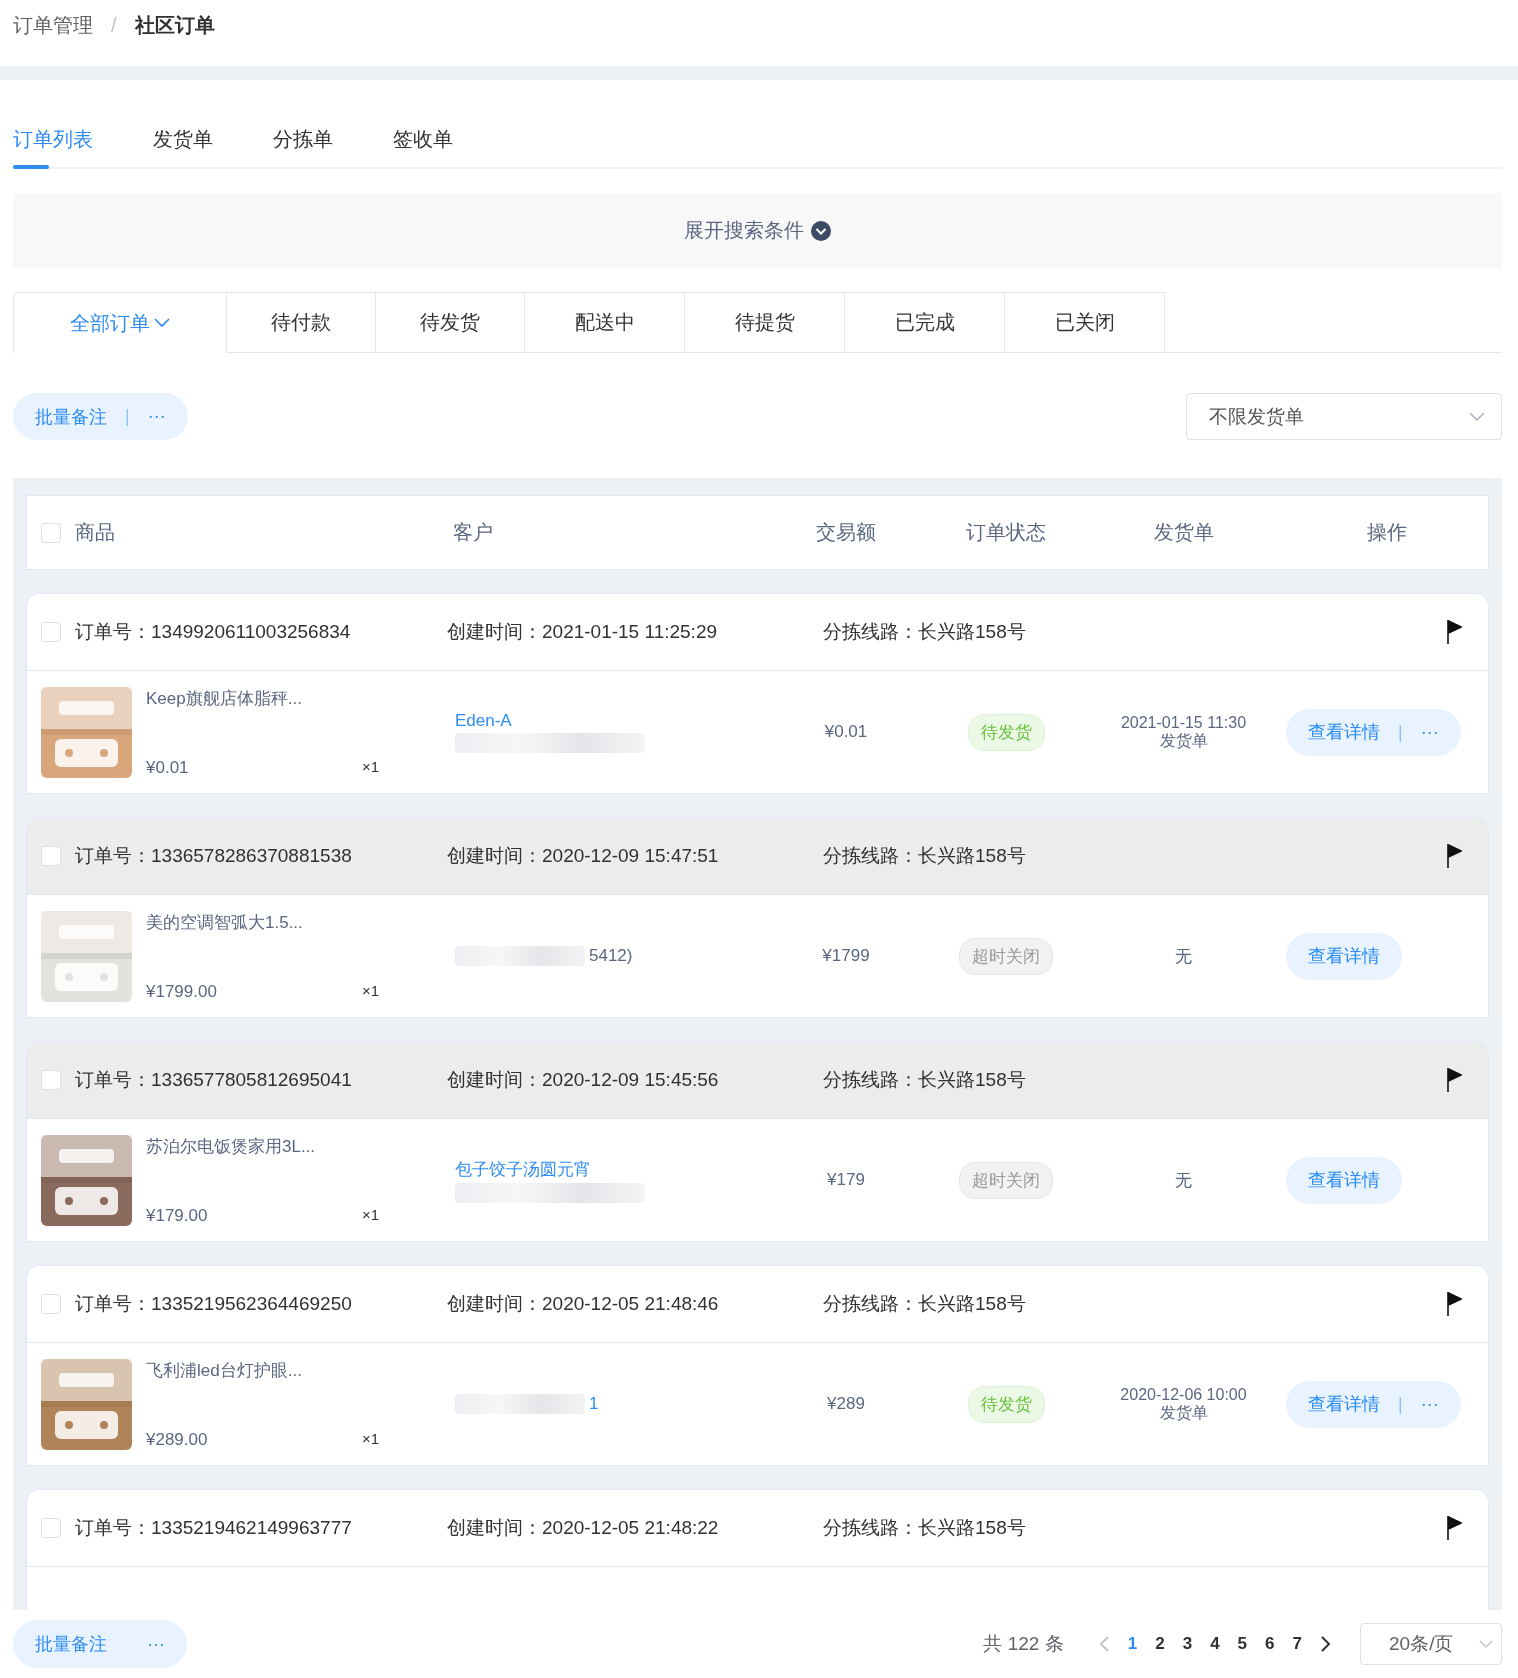  What do you see at coordinates (1006, 532) in the screenshot?
I see `column-header: 订单状态` at bounding box center [1006, 532].